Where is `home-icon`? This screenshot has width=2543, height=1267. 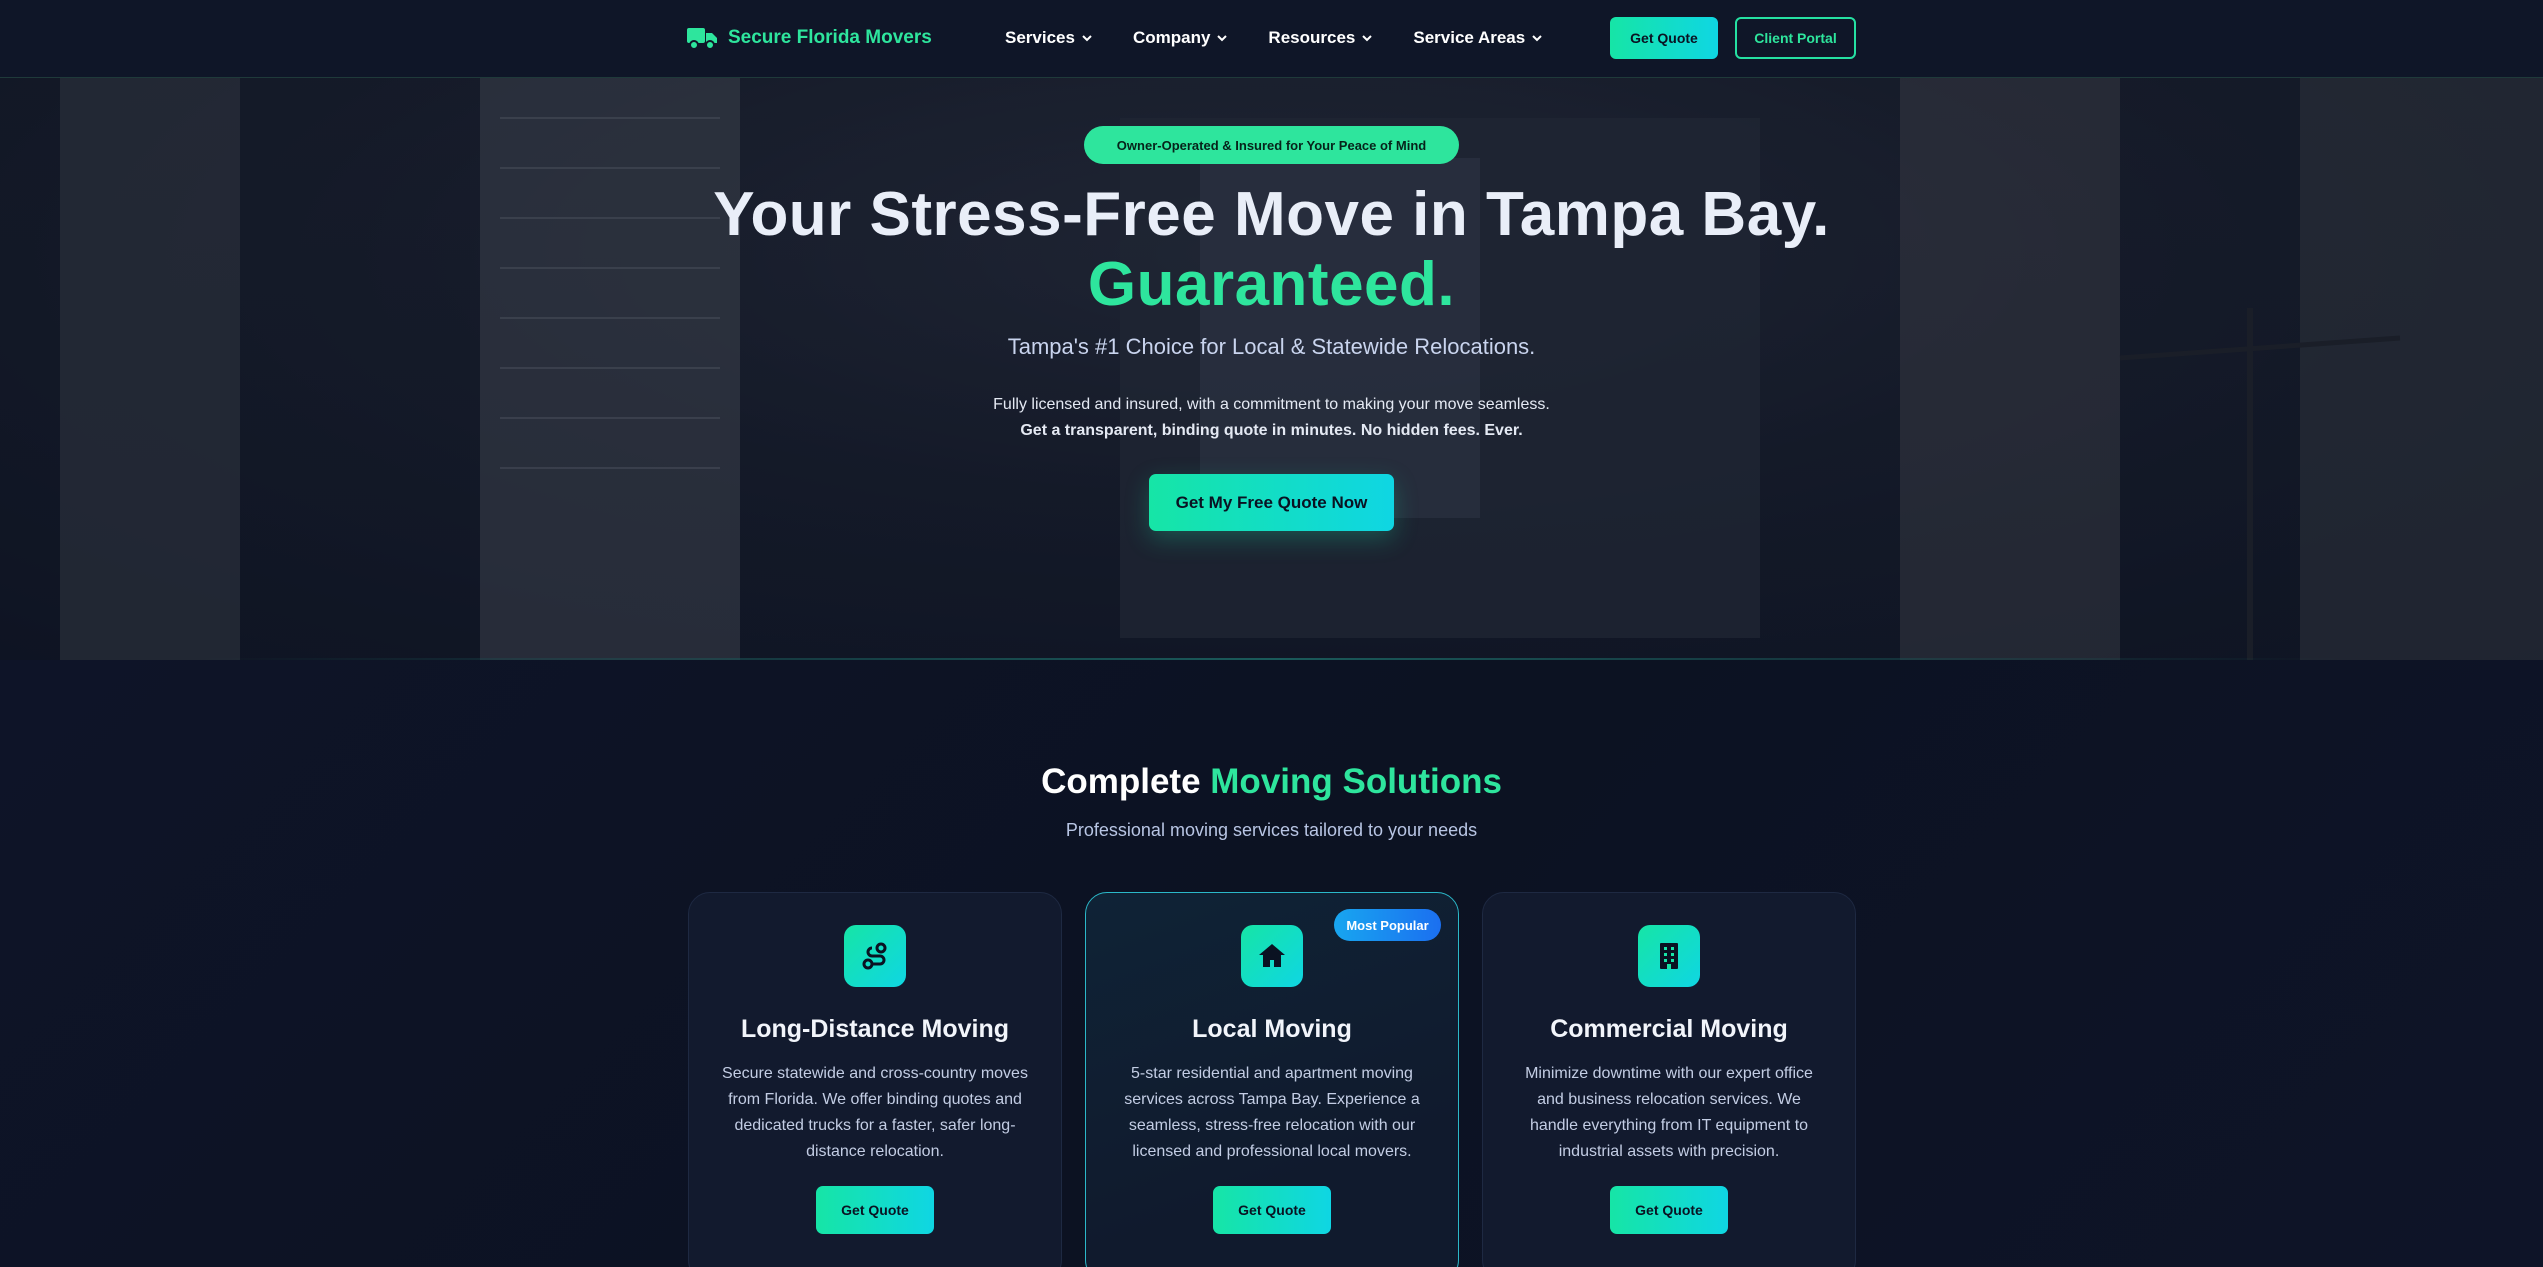 home-icon is located at coordinates (1272, 955).